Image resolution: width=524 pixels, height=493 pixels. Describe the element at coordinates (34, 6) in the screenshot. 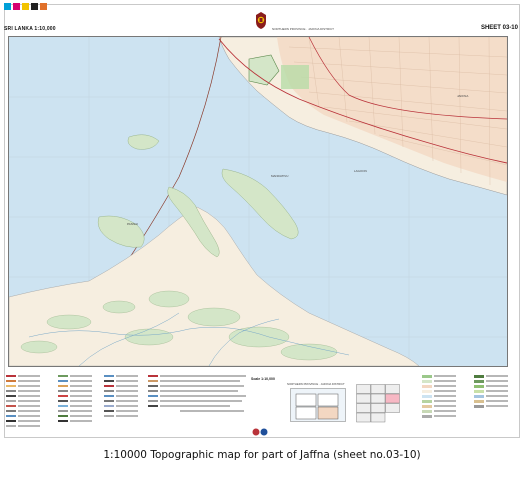

I see `black-swatch` at that location.